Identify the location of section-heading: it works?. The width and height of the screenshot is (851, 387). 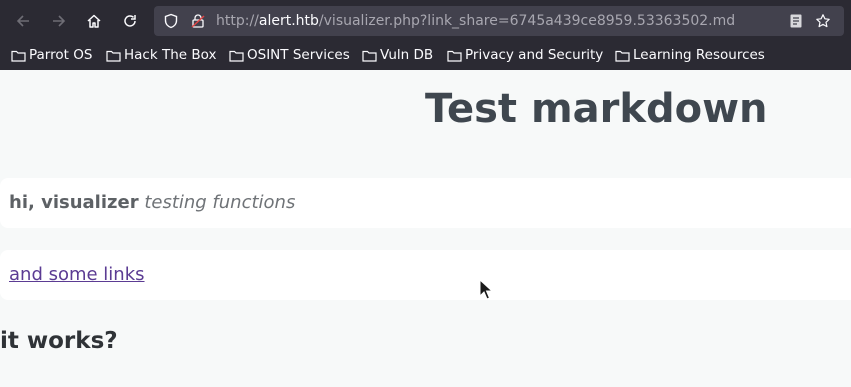
(59, 341).